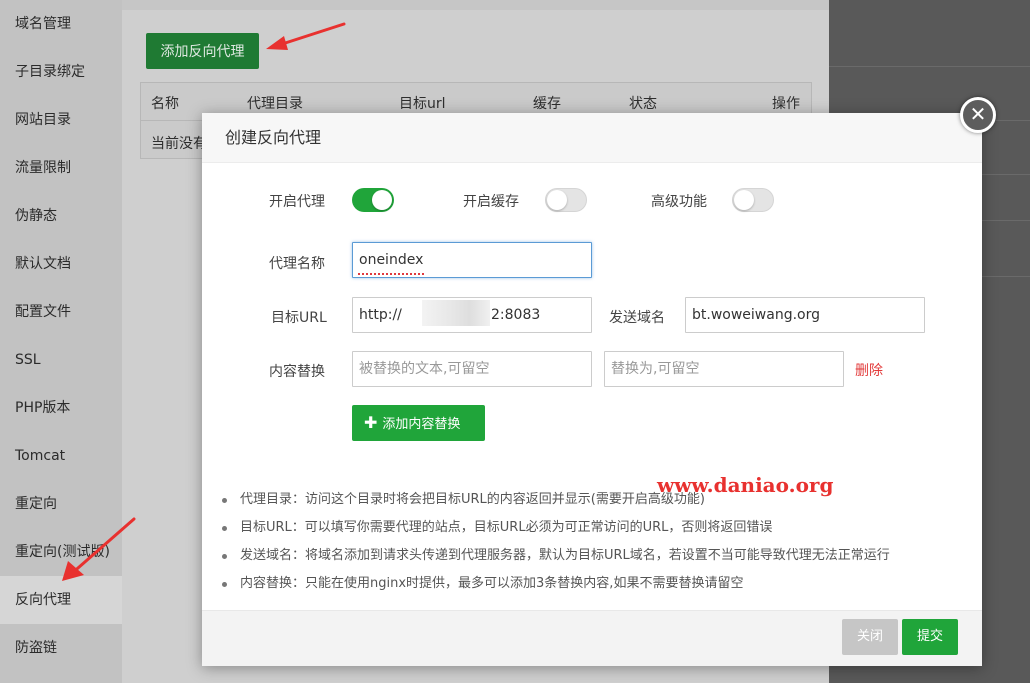  I want to click on enable-cache-toggle, so click(566, 200).